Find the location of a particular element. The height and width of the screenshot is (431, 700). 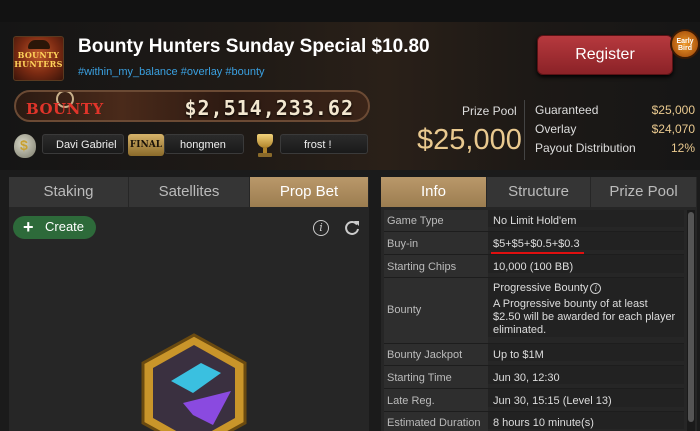

payout-value: 12% is located at coordinates (682, 148).